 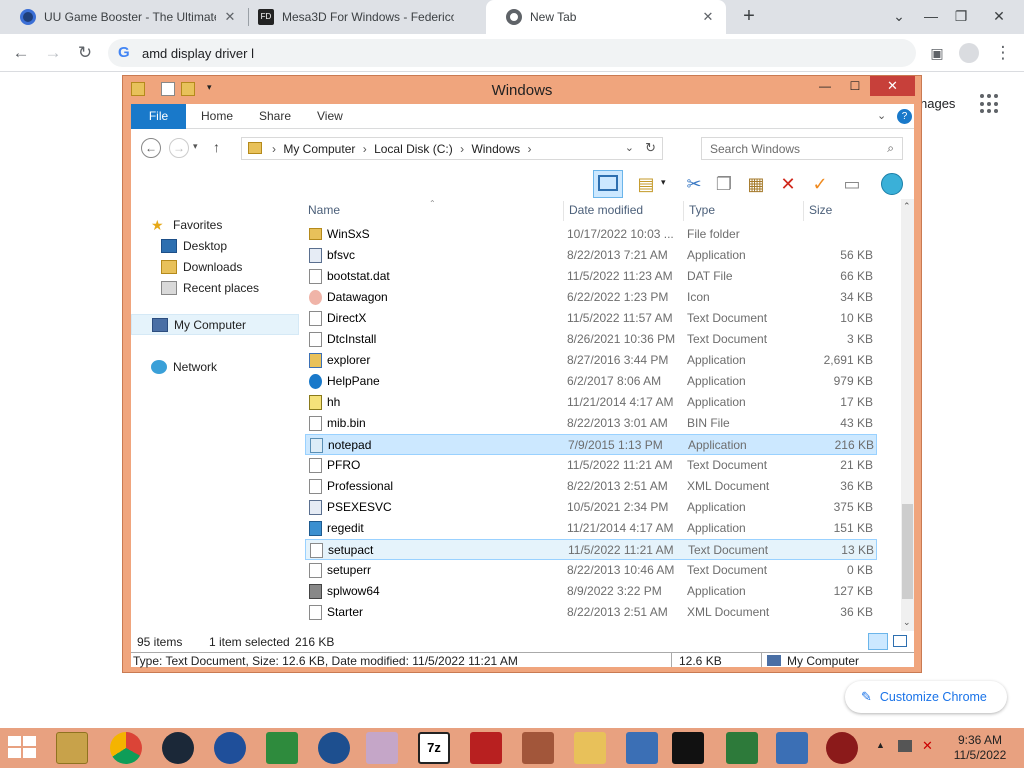 I want to click on maximize-button: ☐, so click(x=855, y=86).